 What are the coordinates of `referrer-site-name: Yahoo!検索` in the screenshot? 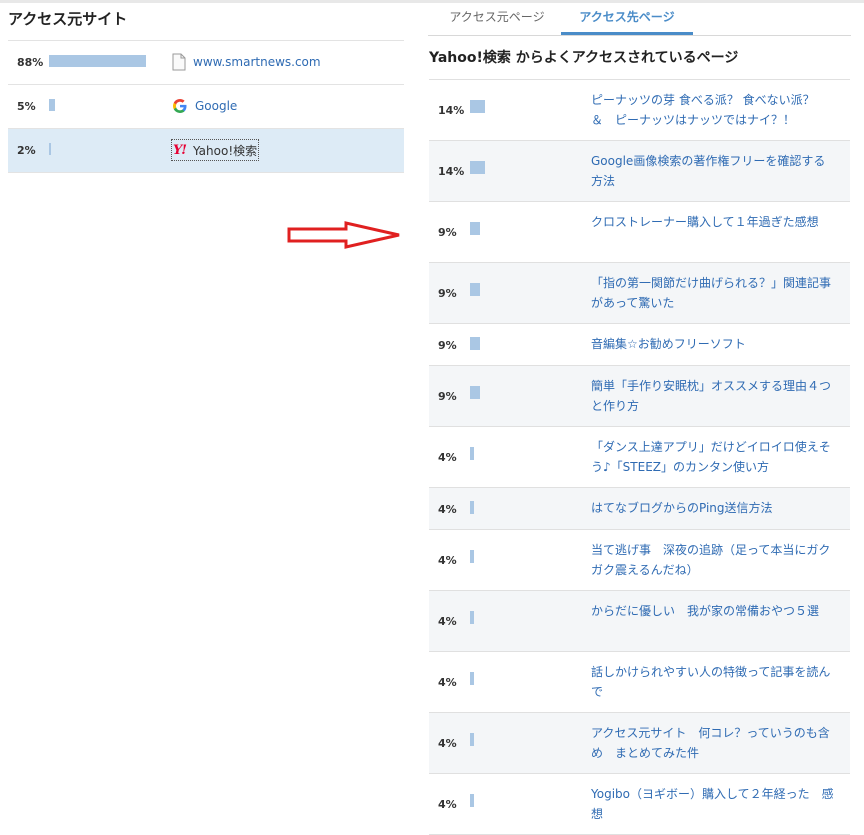 It's located at (225, 150).